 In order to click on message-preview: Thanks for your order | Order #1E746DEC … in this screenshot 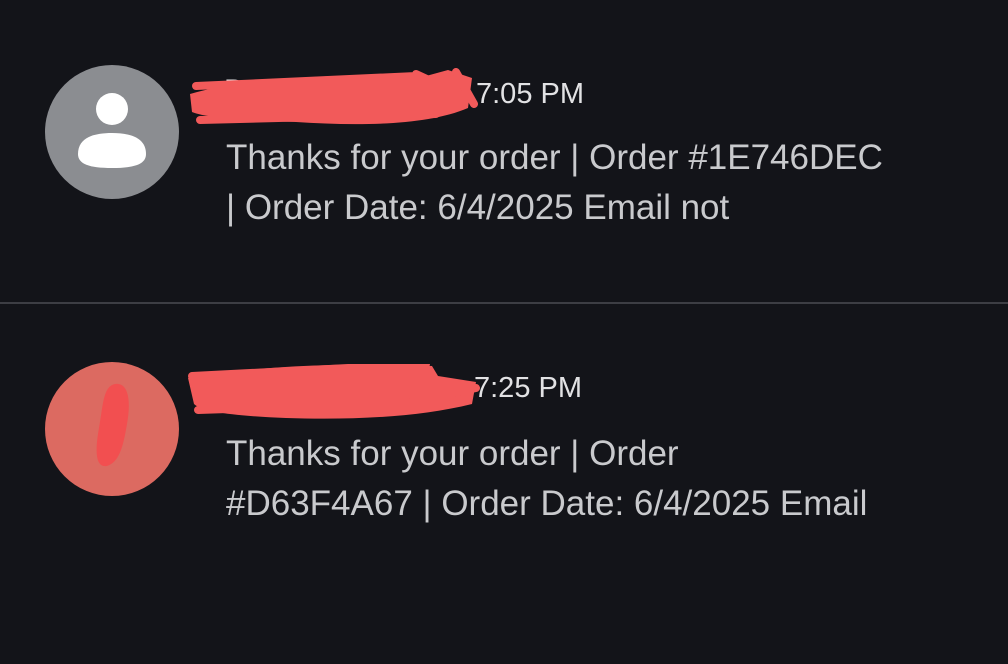, I will do `click(606, 183)`.